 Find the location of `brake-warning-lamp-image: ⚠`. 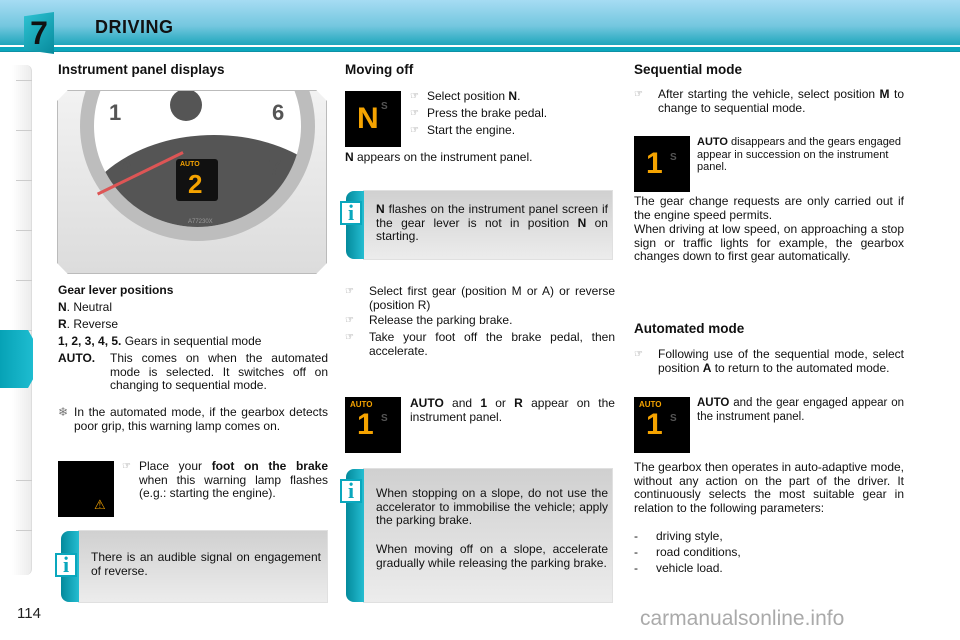

brake-warning-lamp-image: ⚠ is located at coordinates (86, 489).